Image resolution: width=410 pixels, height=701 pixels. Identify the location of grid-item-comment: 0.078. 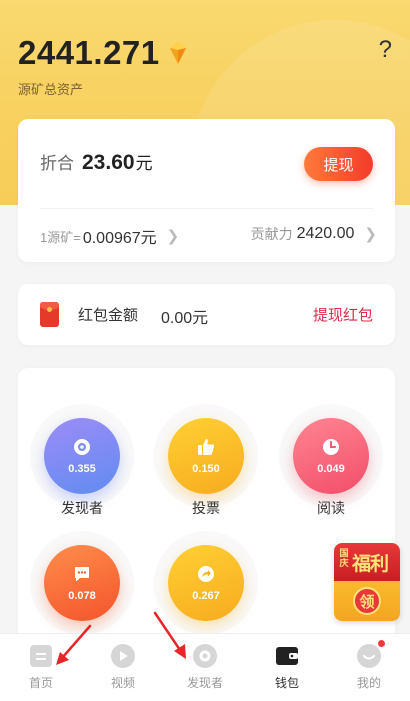
(82, 583).